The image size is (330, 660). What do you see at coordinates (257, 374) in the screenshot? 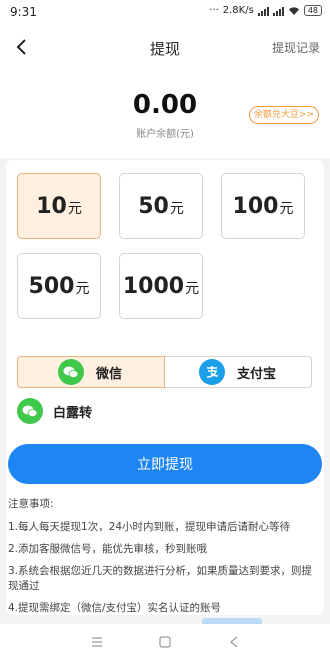
I see `payment-label: 支付宝` at bounding box center [257, 374].